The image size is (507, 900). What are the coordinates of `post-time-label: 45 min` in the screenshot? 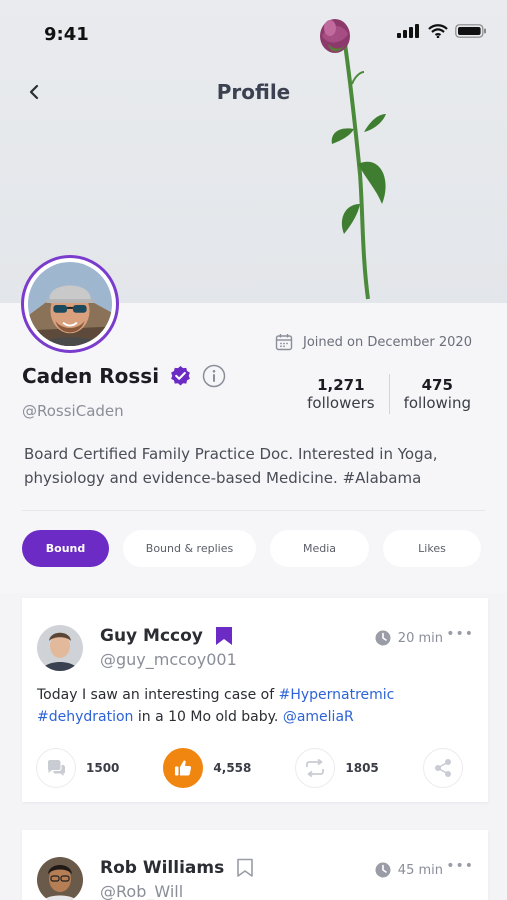 It's located at (420, 870).